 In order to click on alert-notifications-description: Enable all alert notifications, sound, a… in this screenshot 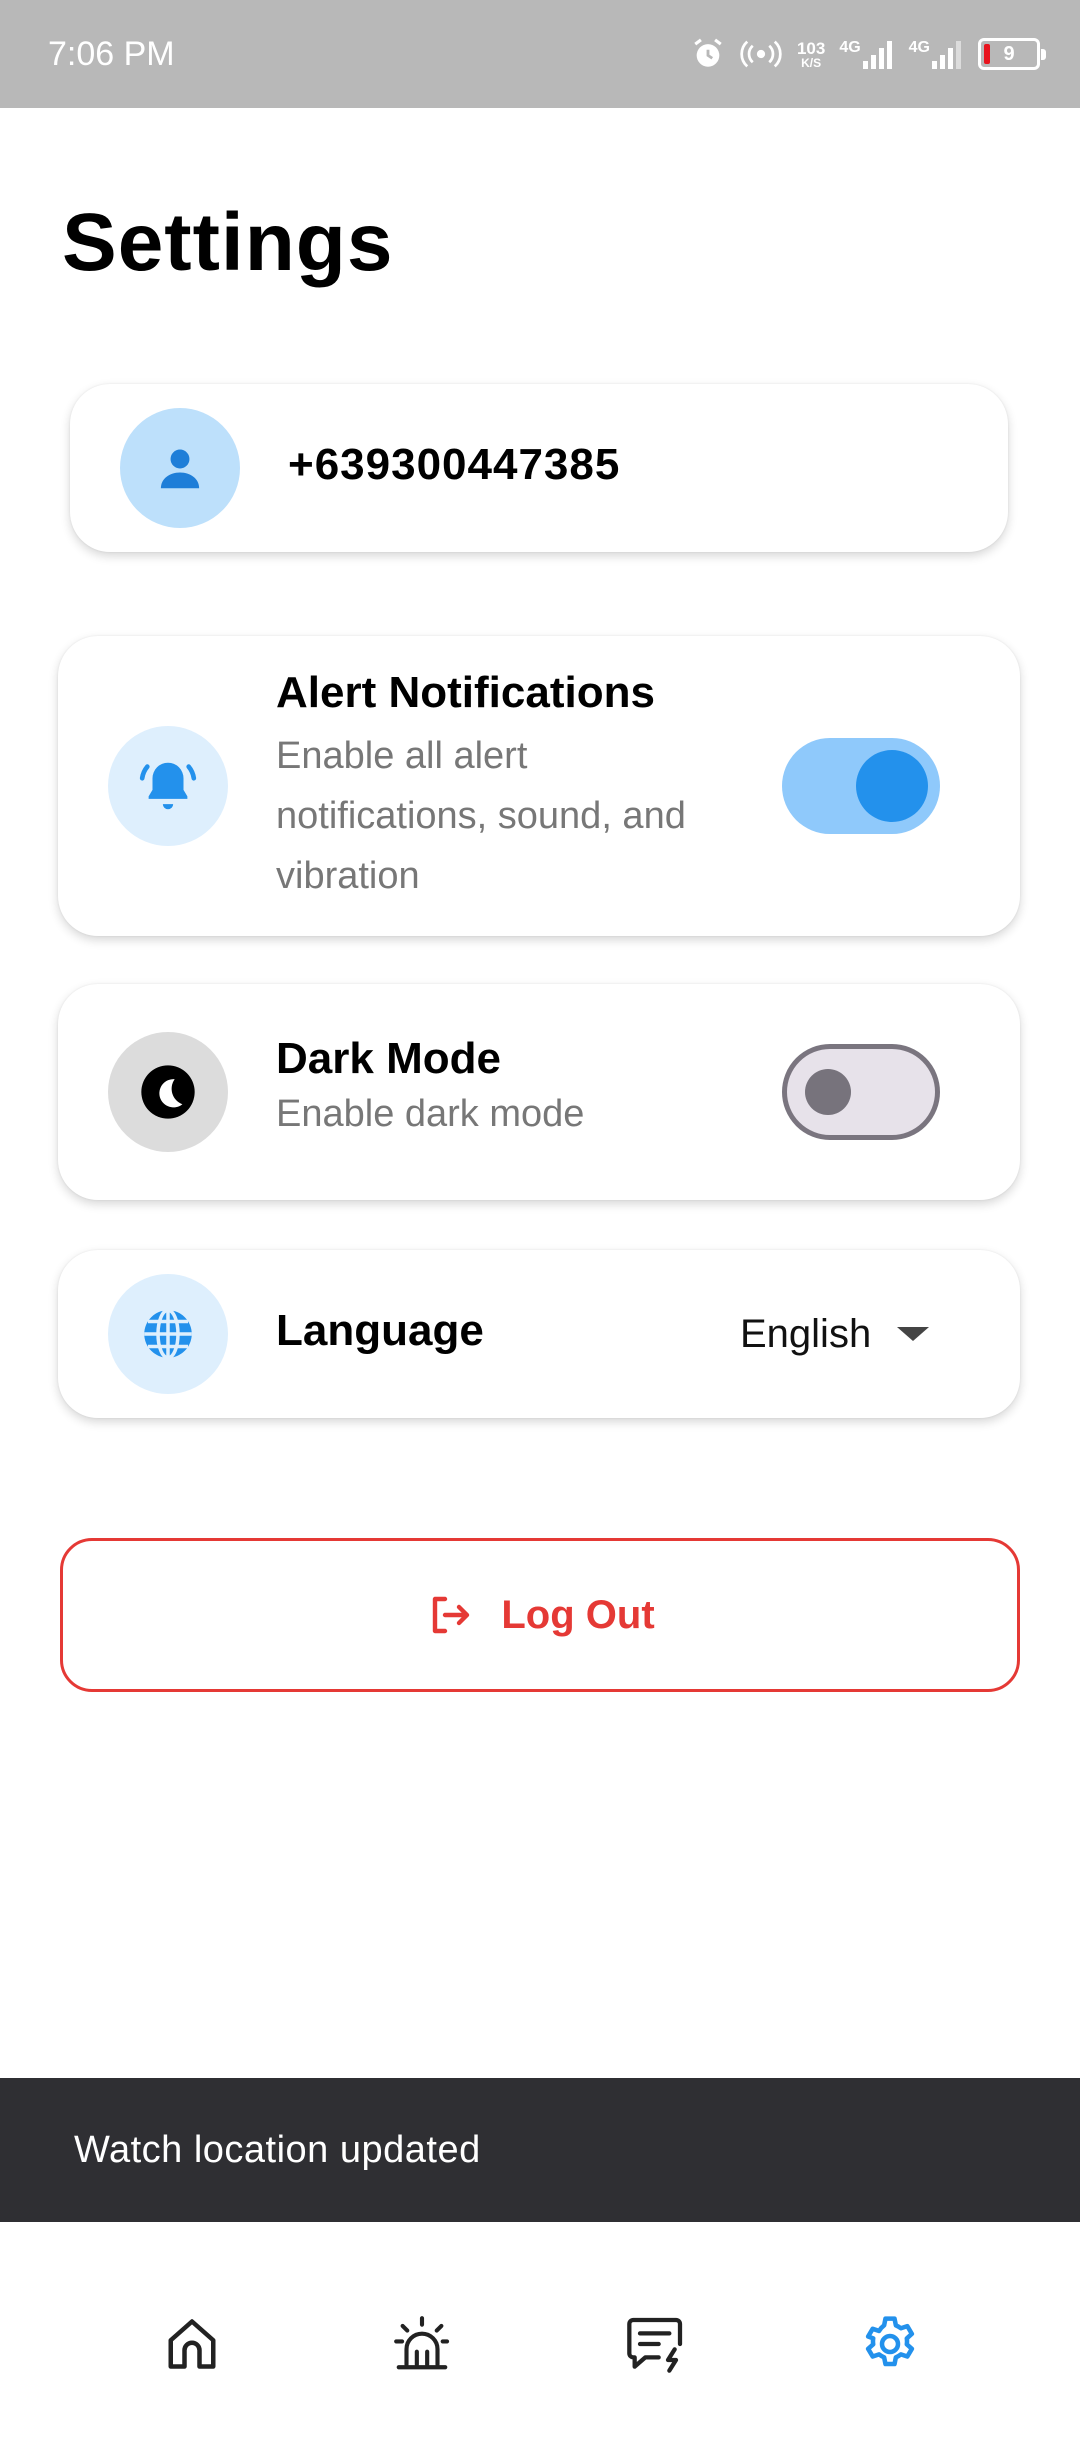, I will do `click(481, 816)`.